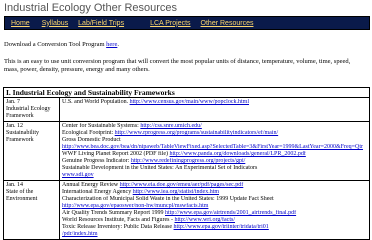 The width and height of the screenshot is (372, 240). Describe the element at coordinates (214, 140) in the screenshot. I see `resource-line: Gross Domestic Product` at that location.